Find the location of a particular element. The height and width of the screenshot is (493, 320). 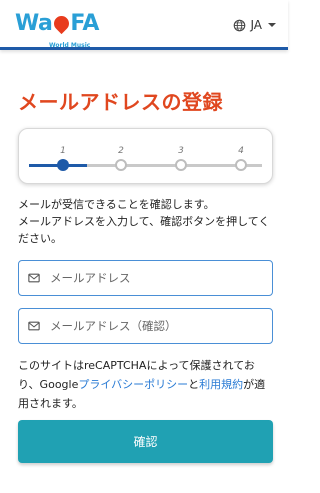

logo-text-wa: Wa is located at coordinates (34, 23).